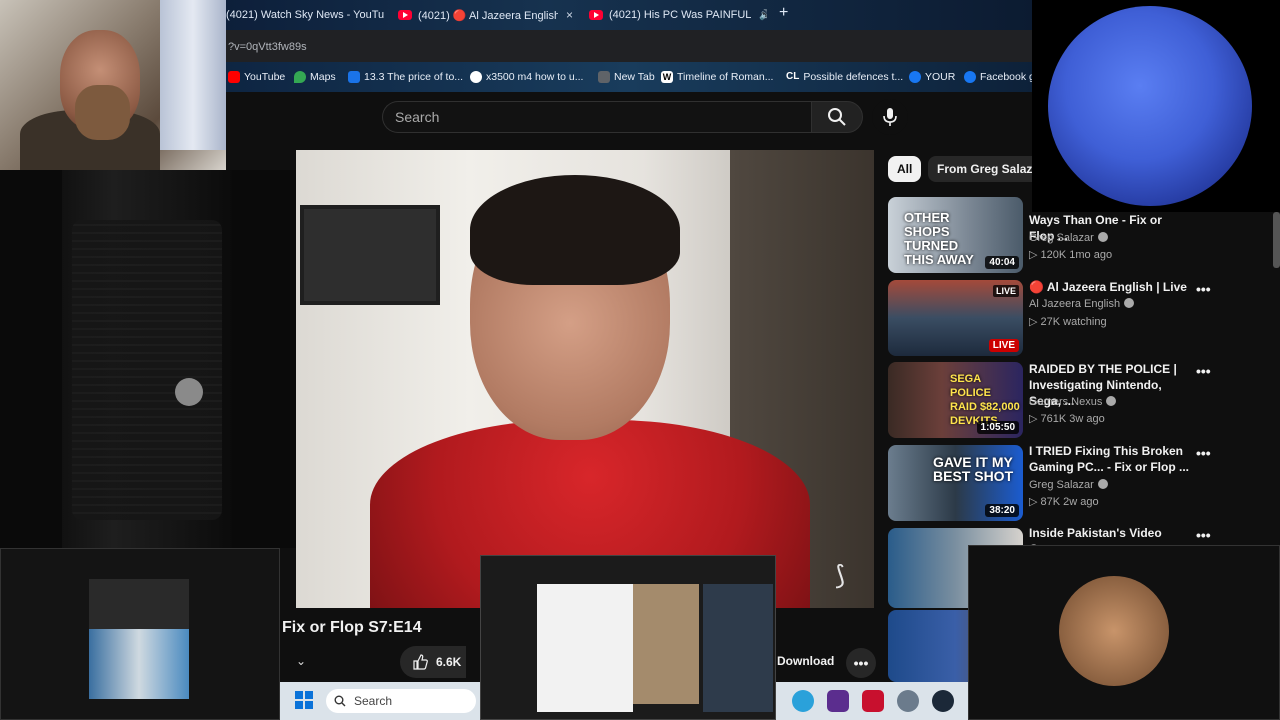 The image size is (1280, 720). Describe the element at coordinates (354, 77) in the screenshot. I see `bookmark-icon` at that location.